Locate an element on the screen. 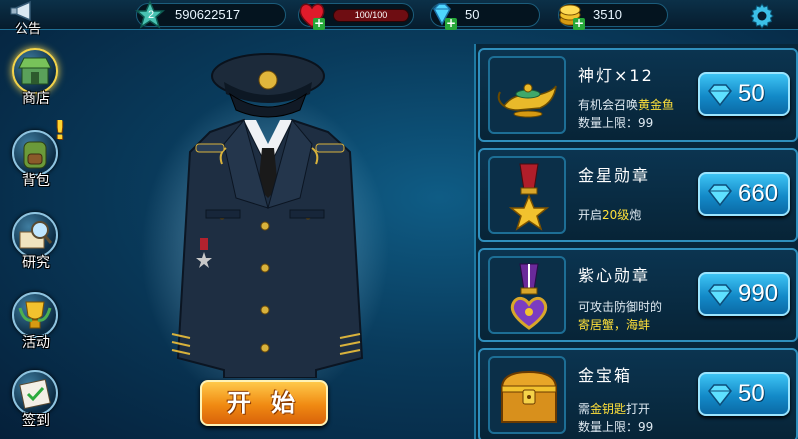  shop-item-name: 金宝箱 is located at coordinates (605, 375).